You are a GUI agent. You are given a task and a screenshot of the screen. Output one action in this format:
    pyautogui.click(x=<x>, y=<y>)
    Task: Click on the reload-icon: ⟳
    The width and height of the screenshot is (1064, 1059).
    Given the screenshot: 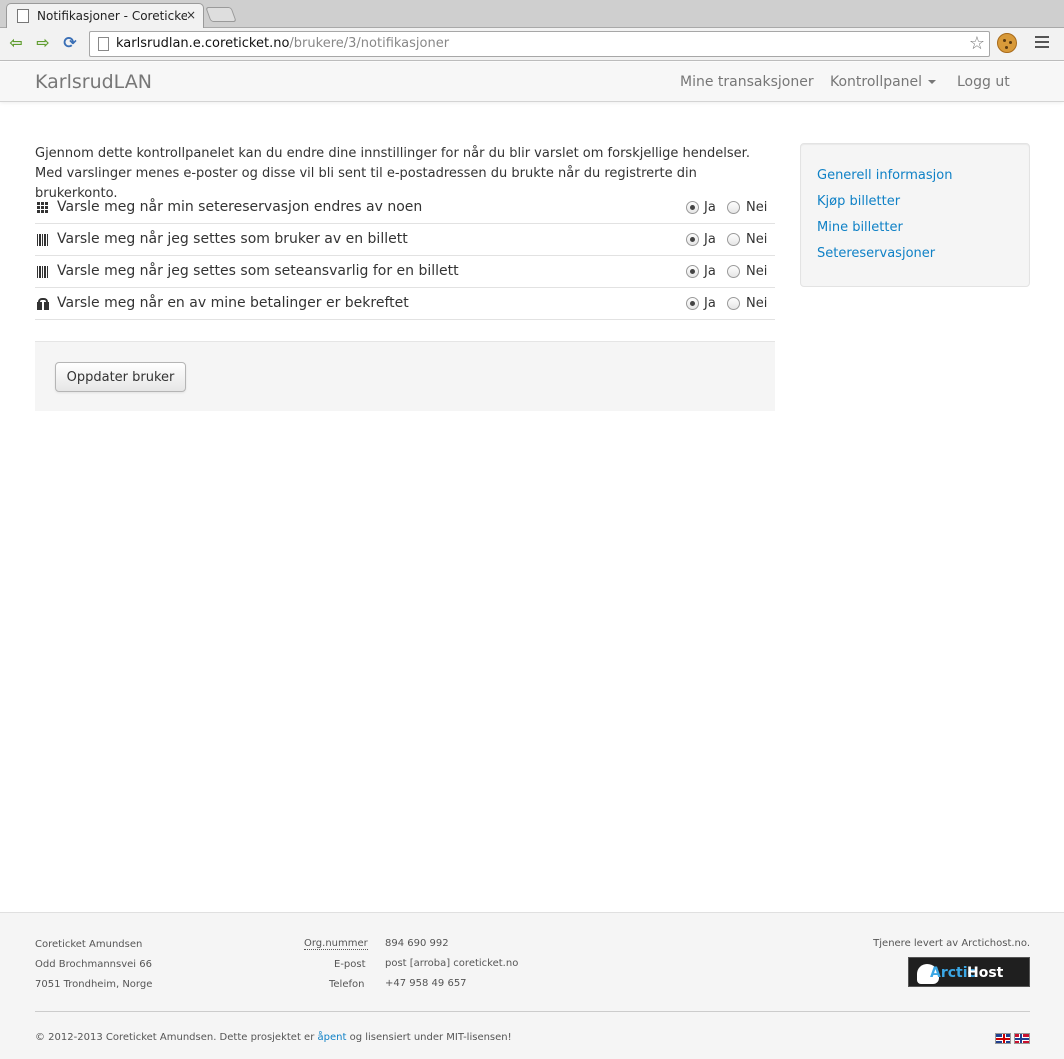 What is the action you would take?
    pyautogui.click(x=70, y=43)
    